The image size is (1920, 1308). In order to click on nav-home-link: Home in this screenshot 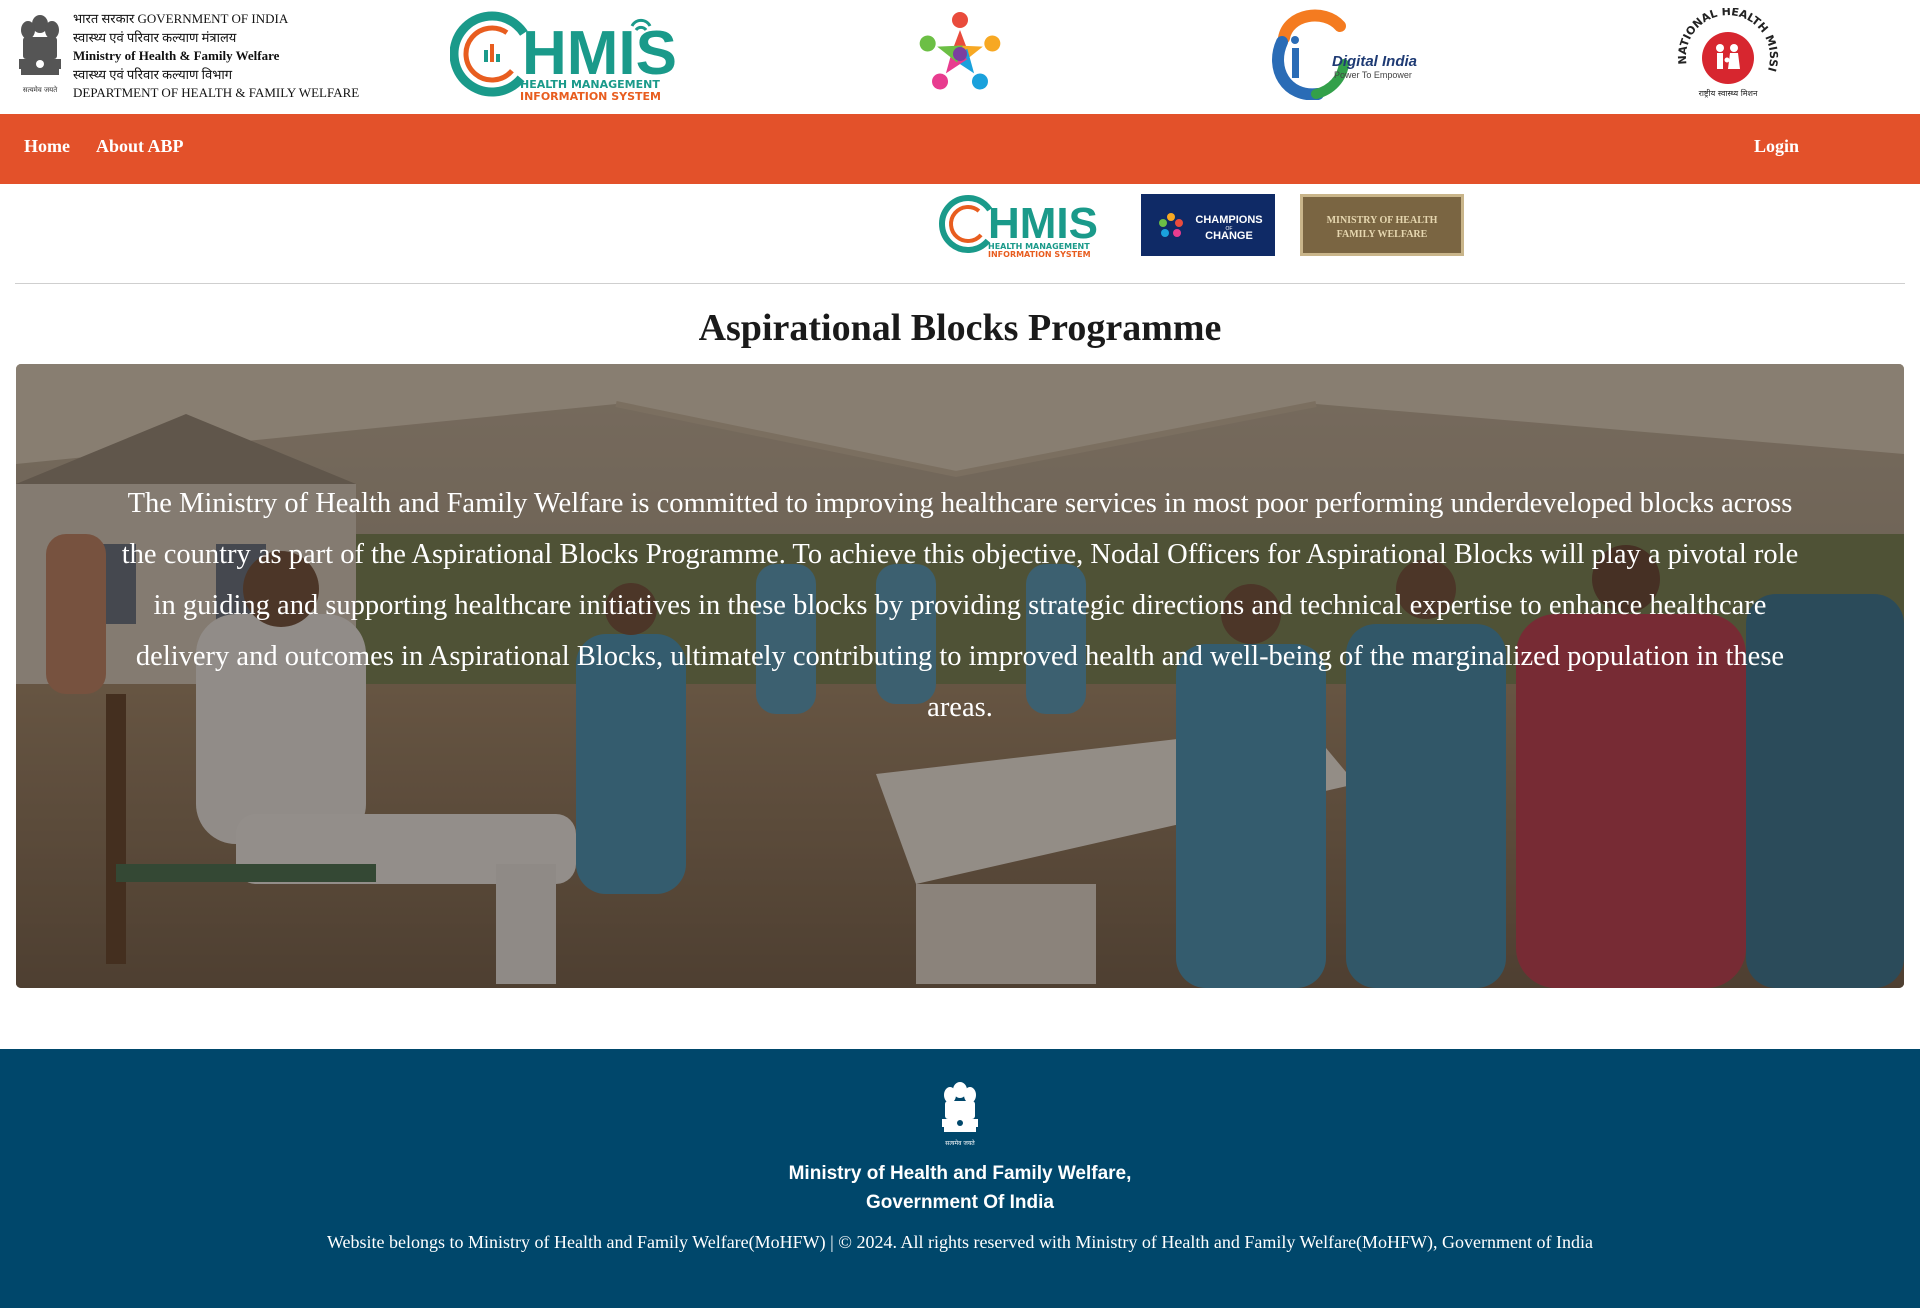, I will do `click(47, 146)`.